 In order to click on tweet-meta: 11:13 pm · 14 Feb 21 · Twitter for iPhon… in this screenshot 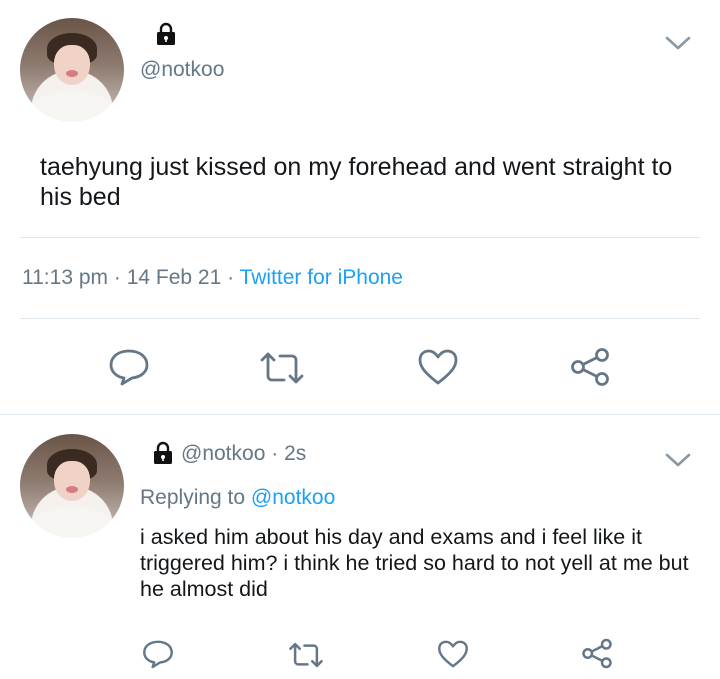, I will do `click(212, 278)`.